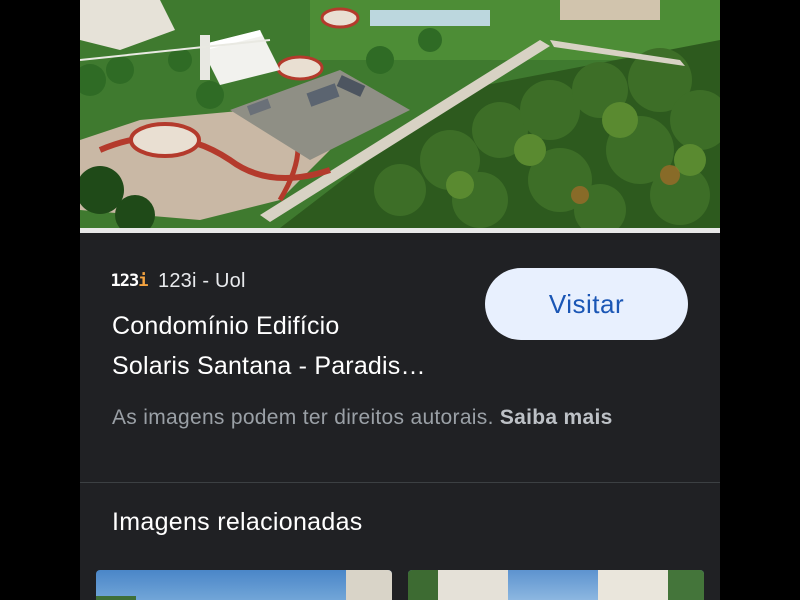 Image resolution: width=800 pixels, height=600 pixels. What do you see at coordinates (400, 482) in the screenshot?
I see `section-divider` at bounding box center [400, 482].